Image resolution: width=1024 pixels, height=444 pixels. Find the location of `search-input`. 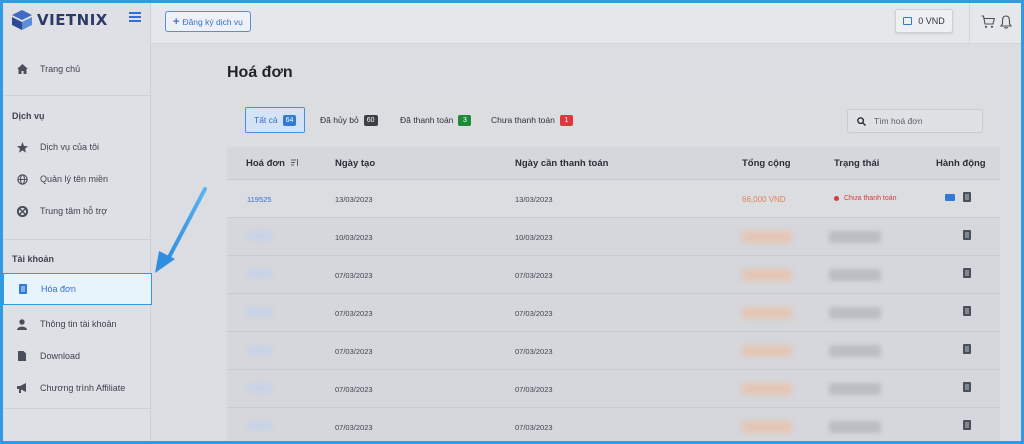

search-input is located at coordinates (924, 121).